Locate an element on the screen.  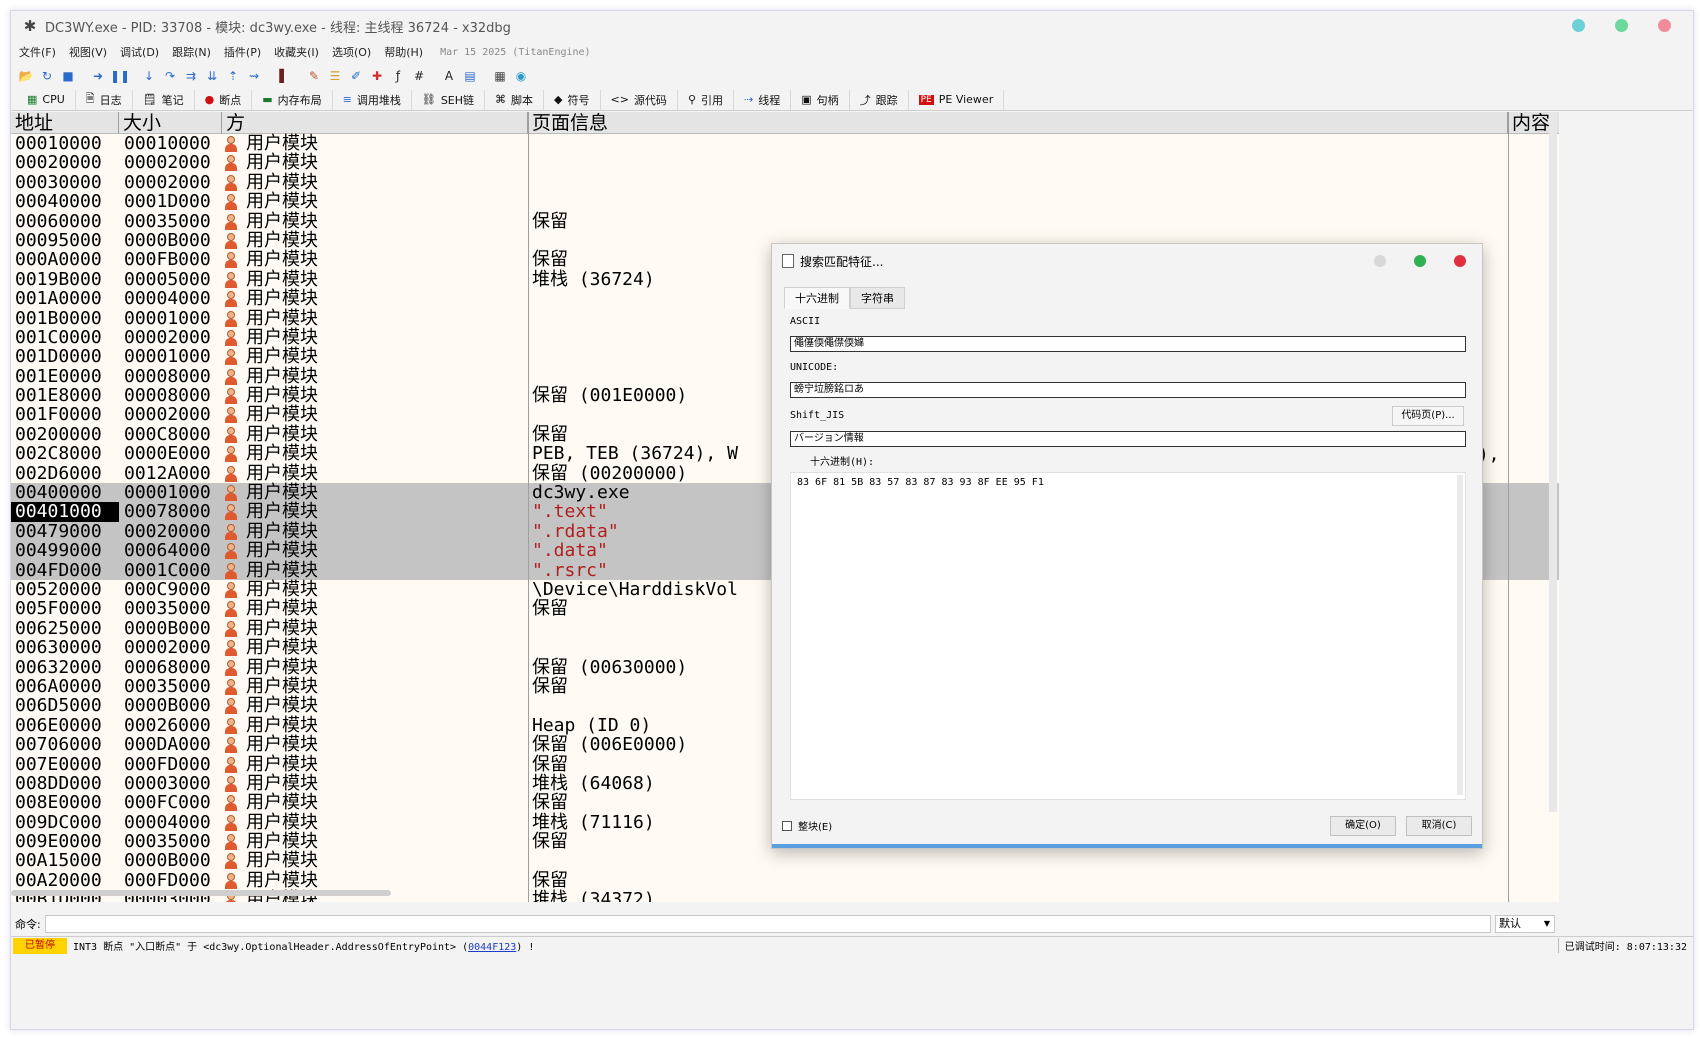
command-input is located at coordinates (768, 924).